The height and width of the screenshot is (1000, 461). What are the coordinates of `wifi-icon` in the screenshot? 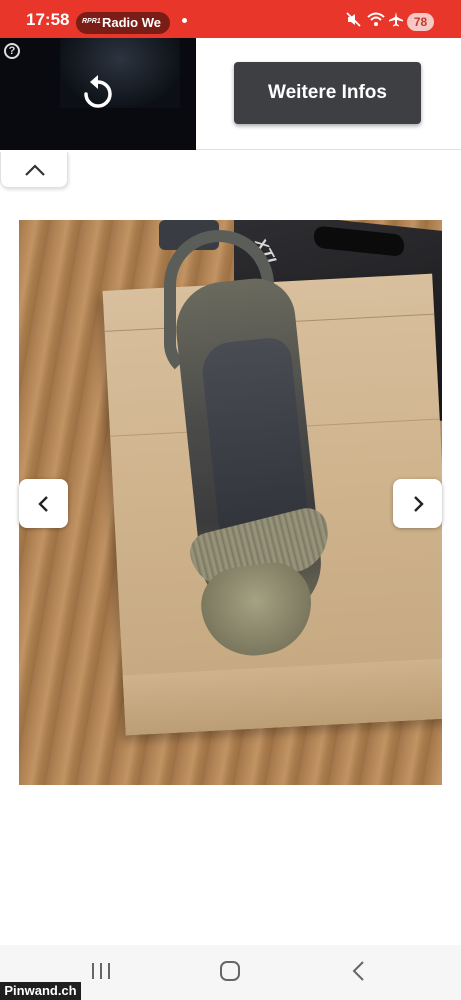 It's located at (376, 20).